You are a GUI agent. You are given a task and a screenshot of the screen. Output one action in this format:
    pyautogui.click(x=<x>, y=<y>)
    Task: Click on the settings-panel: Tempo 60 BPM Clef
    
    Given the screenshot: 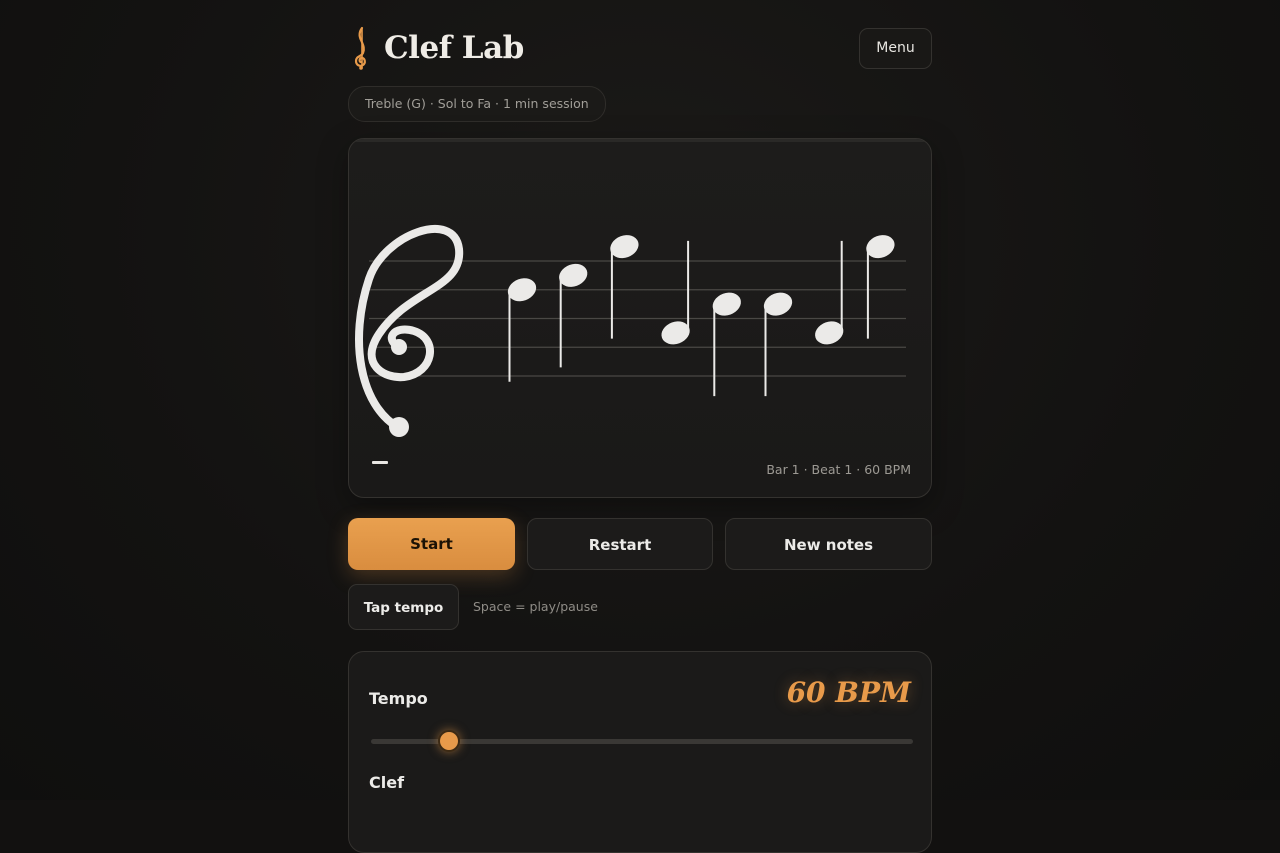 What is the action you would take?
    pyautogui.click(x=640, y=752)
    